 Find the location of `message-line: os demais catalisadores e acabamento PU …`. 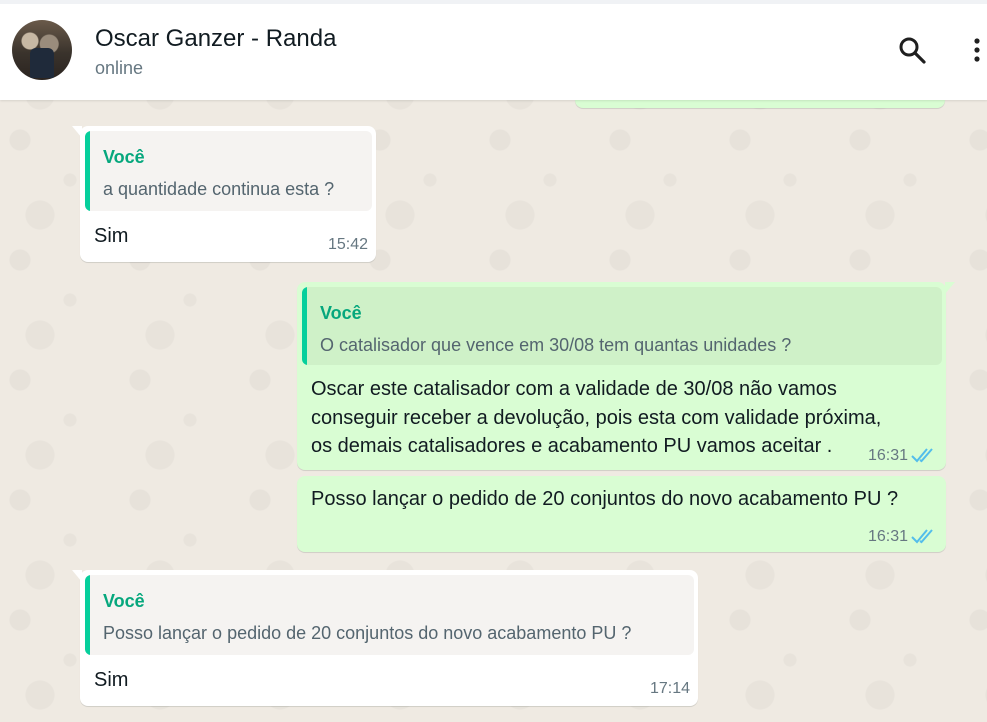

message-line: os demais catalisadores e acabamento PU … is located at coordinates (572, 446).